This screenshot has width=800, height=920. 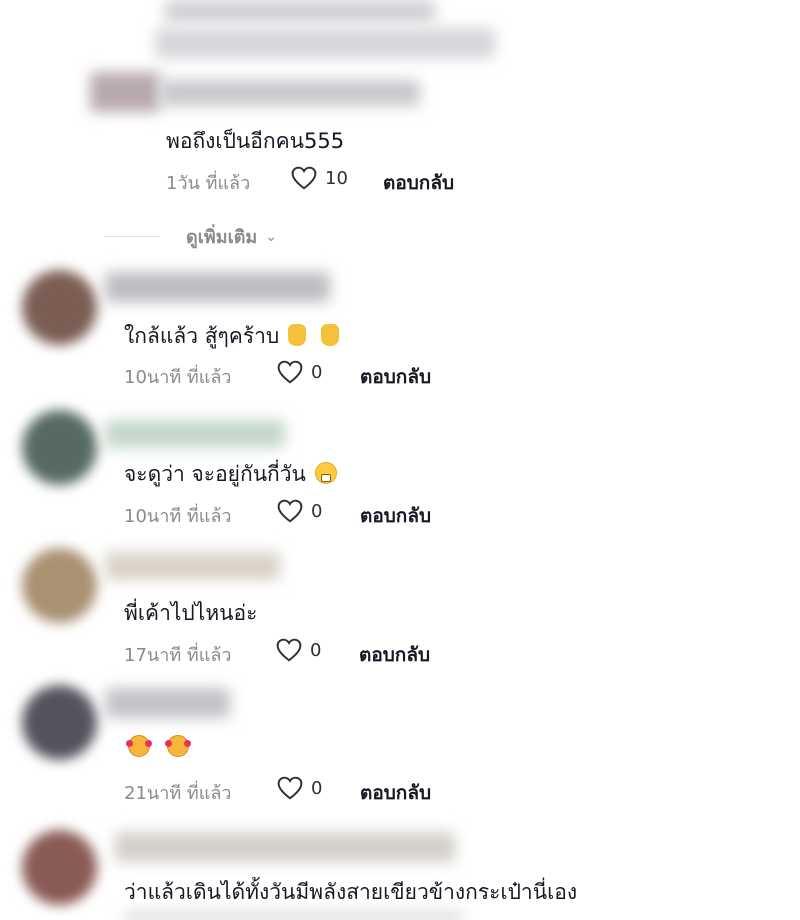 What do you see at coordinates (215, 474) in the screenshot?
I see `comment-text-content: จะดูว่า จะอยู่กันกี่วัน` at bounding box center [215, 474].